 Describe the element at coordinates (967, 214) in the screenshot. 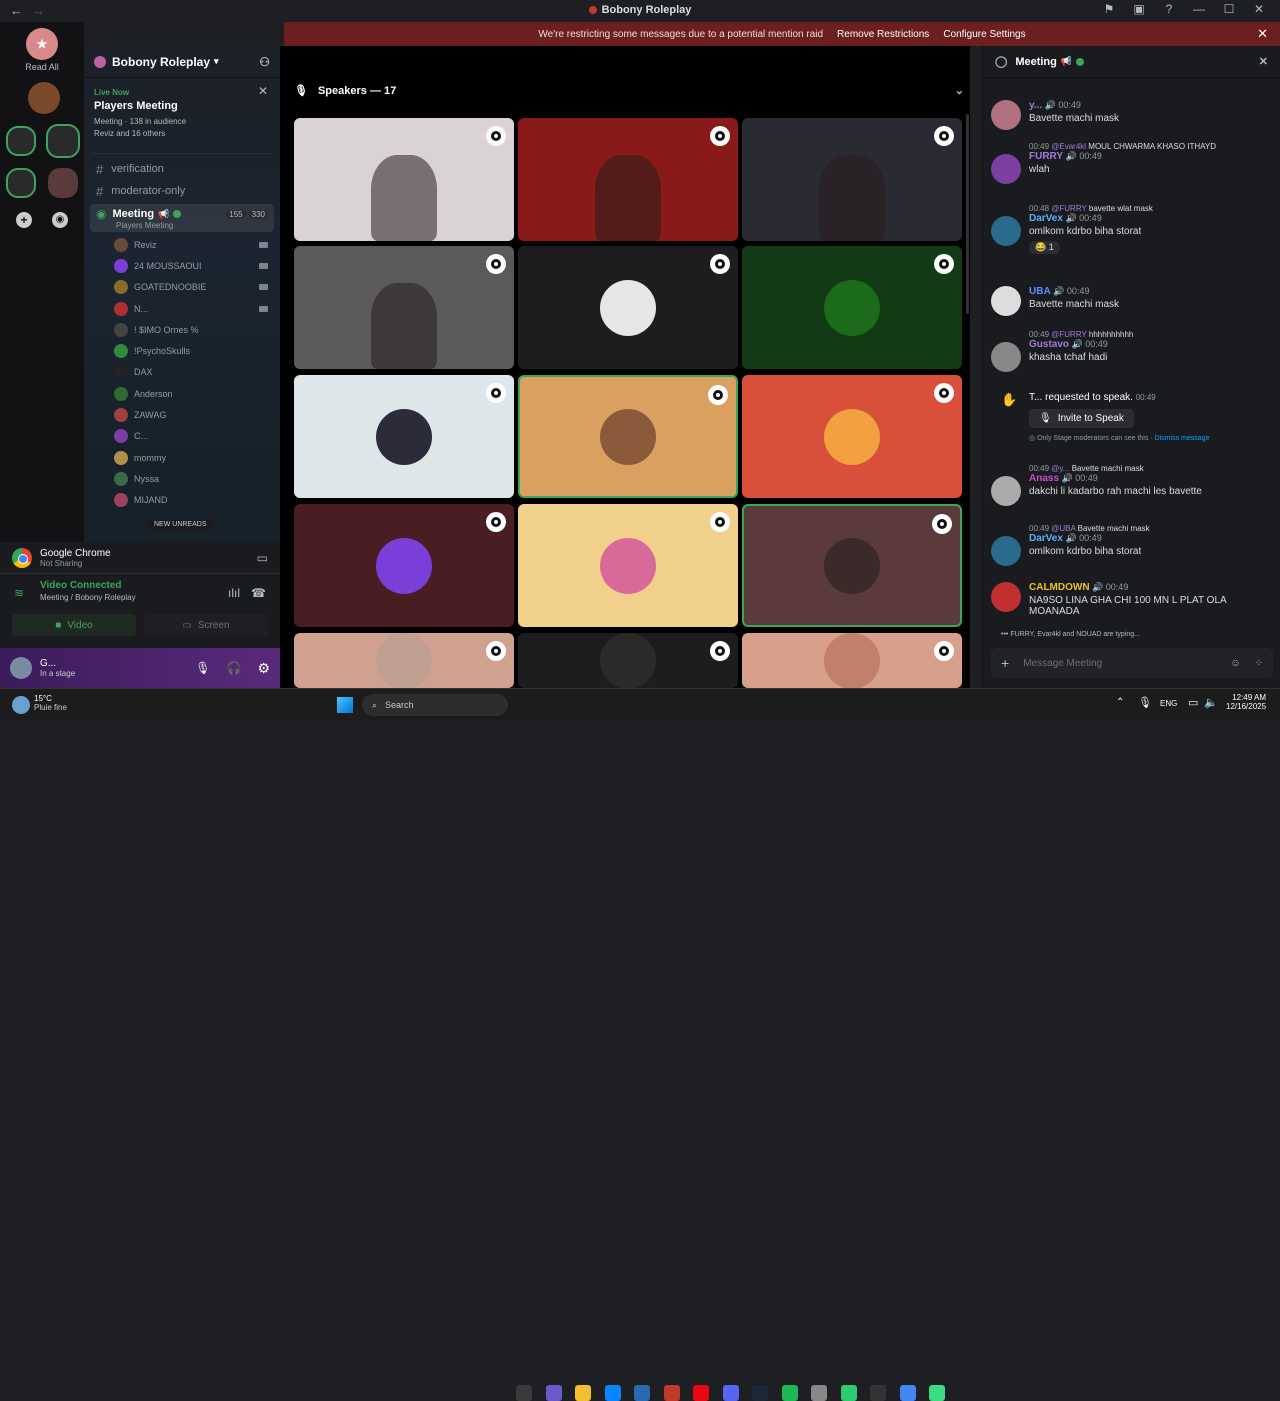

I see `stage-scrollbar` at that location.